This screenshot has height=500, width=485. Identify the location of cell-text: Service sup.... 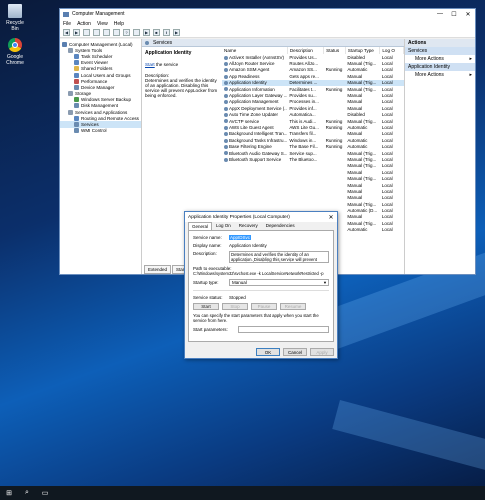
(303, 153).